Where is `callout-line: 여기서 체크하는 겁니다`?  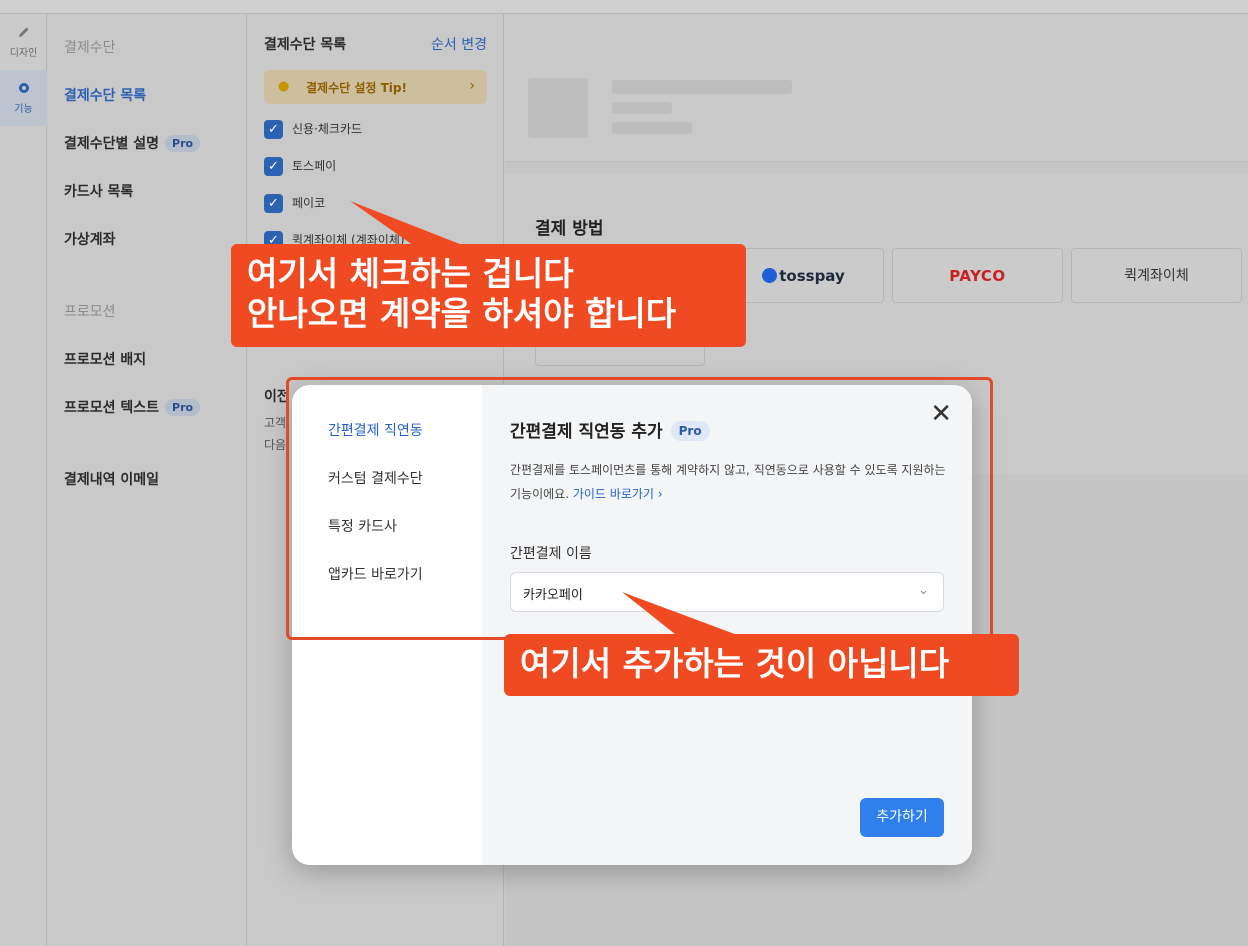 callout-line: 여기서 체크하는 겁니다 is located at coordinates (410, 273).